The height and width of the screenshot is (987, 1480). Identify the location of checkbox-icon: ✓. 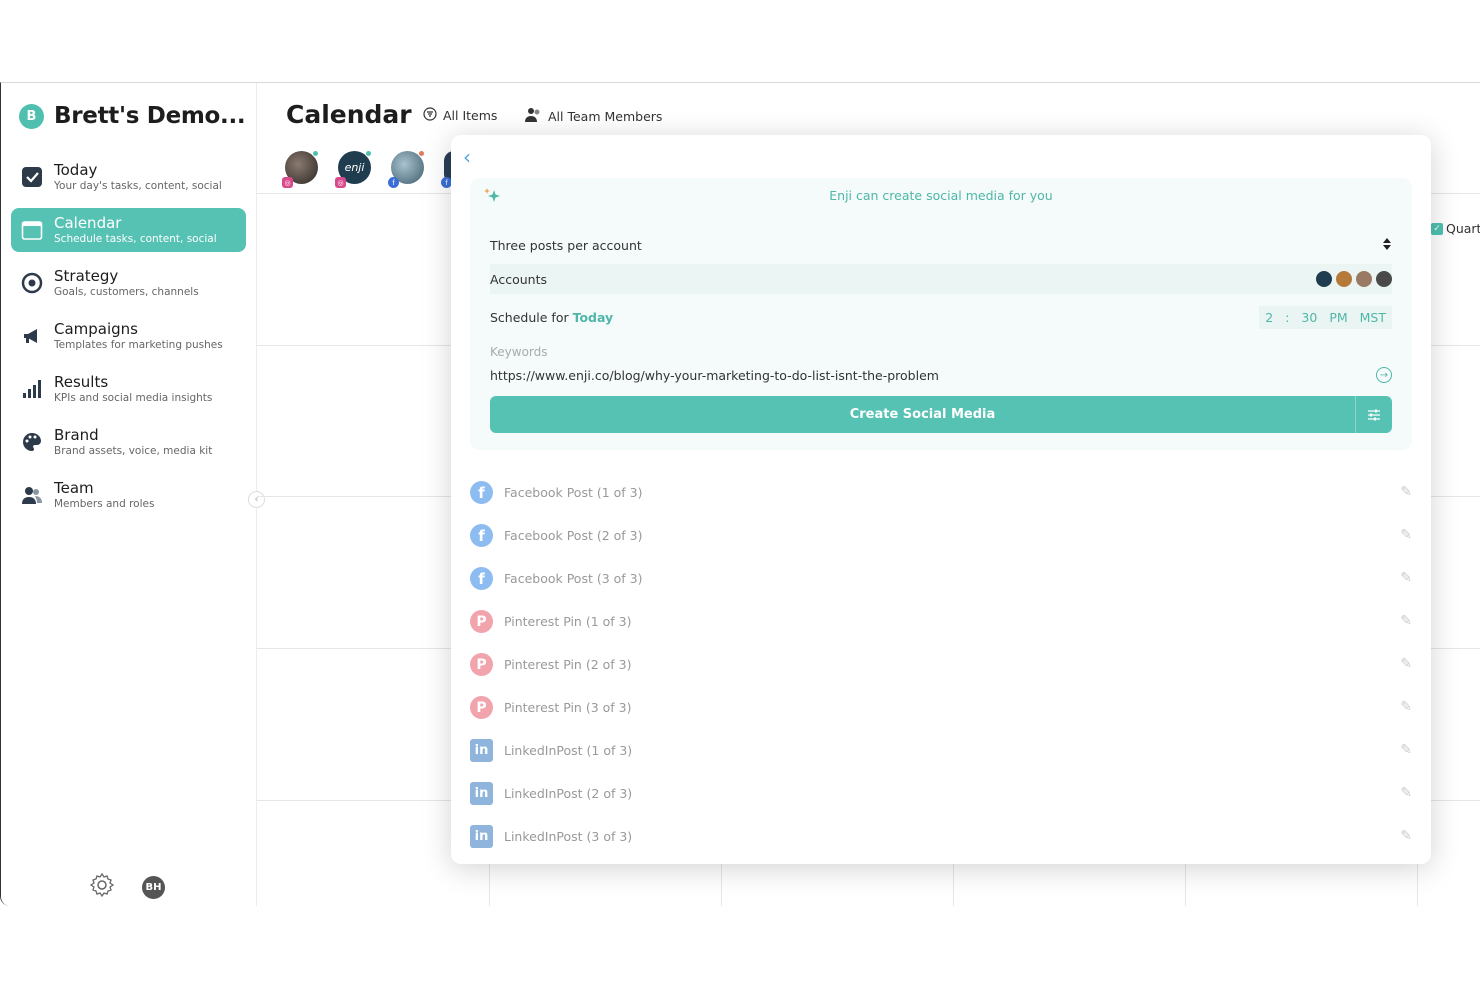
(1437, 228).